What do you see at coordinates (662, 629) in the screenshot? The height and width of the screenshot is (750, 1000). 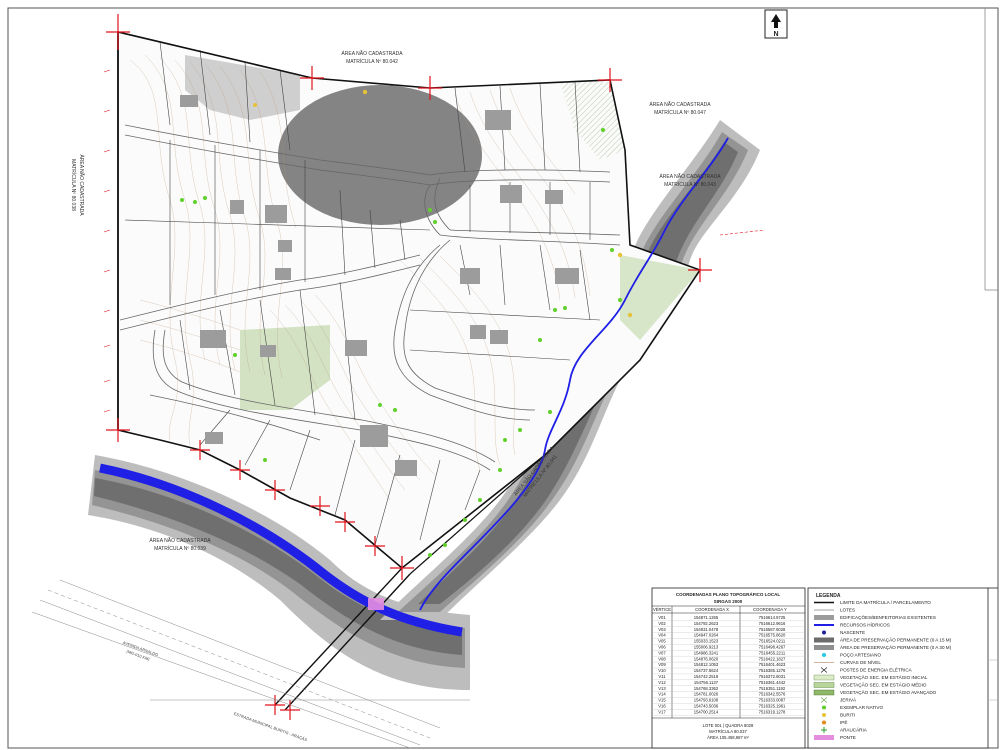 I see `coord-cell: V03` at bounding box center [662, 629].